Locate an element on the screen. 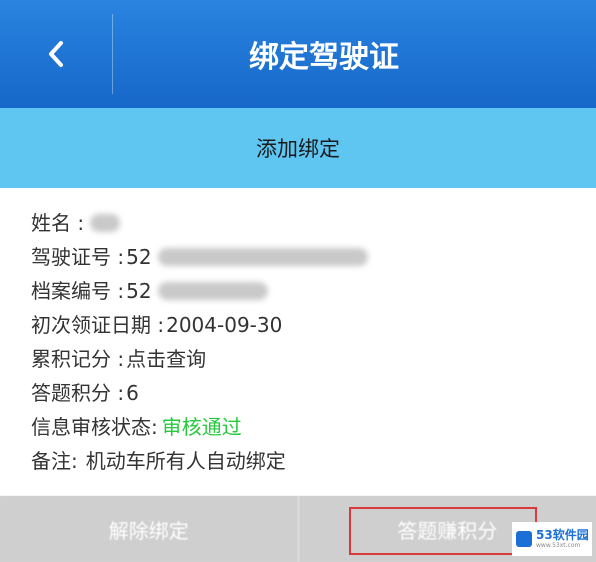 The height and width of the screenshot is (562, 596). file-number-prefix: 52 is located at coordinates (139, 291).